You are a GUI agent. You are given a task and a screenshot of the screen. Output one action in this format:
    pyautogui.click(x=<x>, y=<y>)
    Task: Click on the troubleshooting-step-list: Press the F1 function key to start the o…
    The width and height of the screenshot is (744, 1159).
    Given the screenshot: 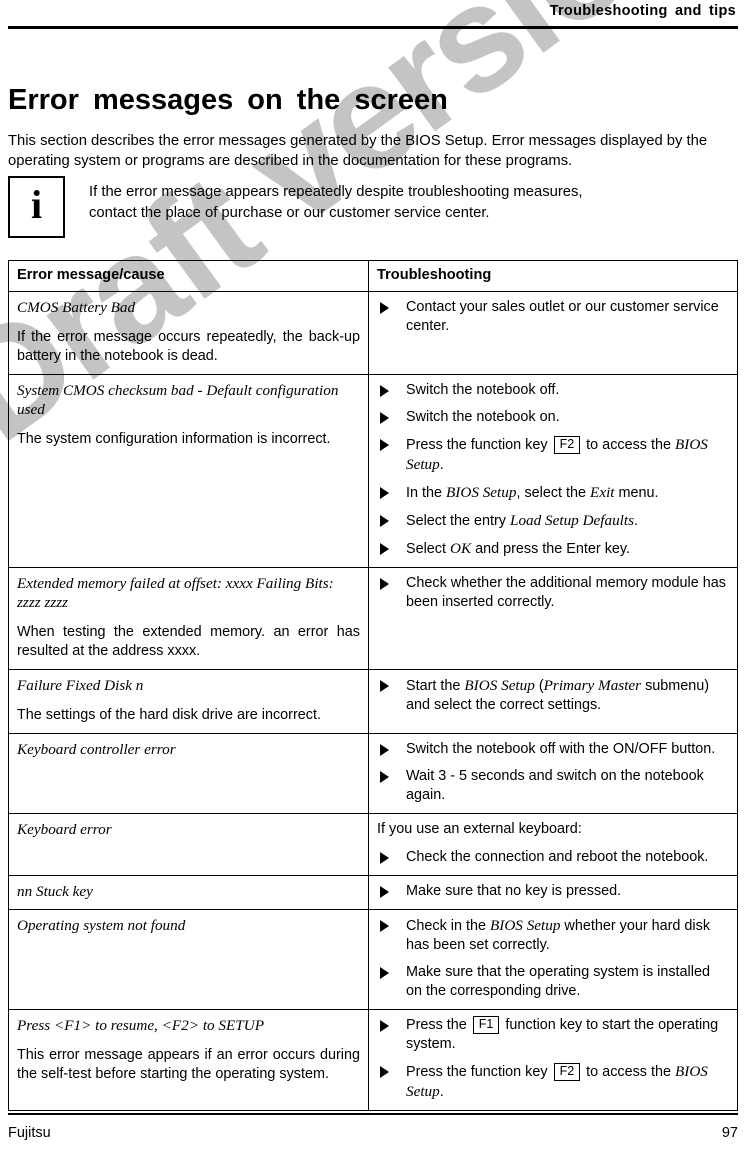 What is the action you would take?
    pyautogui.click(x=553, y=1059)
    